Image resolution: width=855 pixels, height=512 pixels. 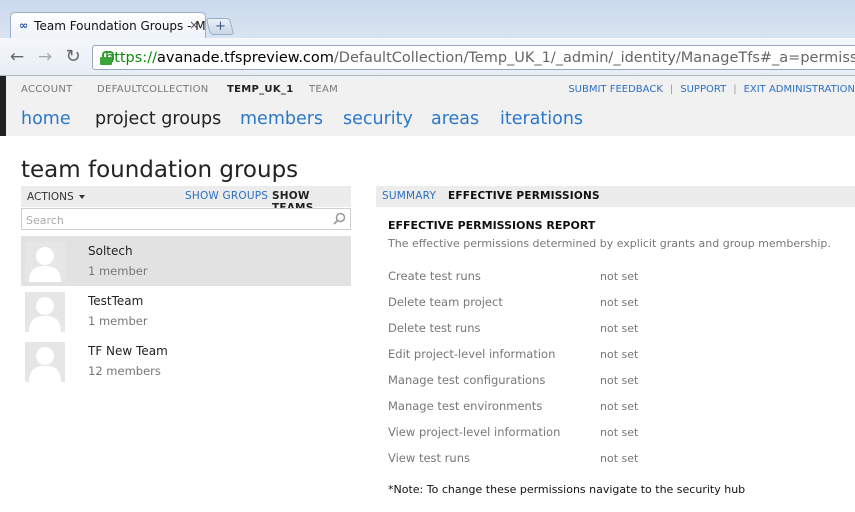 What do you see at coordinates (465, 406) in the screenshot?
I see `permission-name: Manage test environments` at bounding box center [465, 406].